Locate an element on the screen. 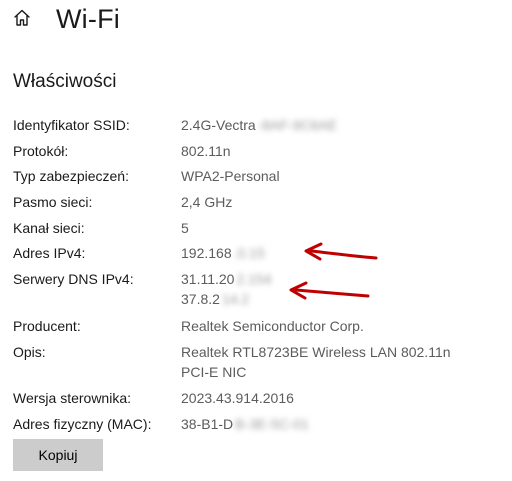 The image size is (512, 481). arrow-ipv4 is located at coordinates (341, 251).